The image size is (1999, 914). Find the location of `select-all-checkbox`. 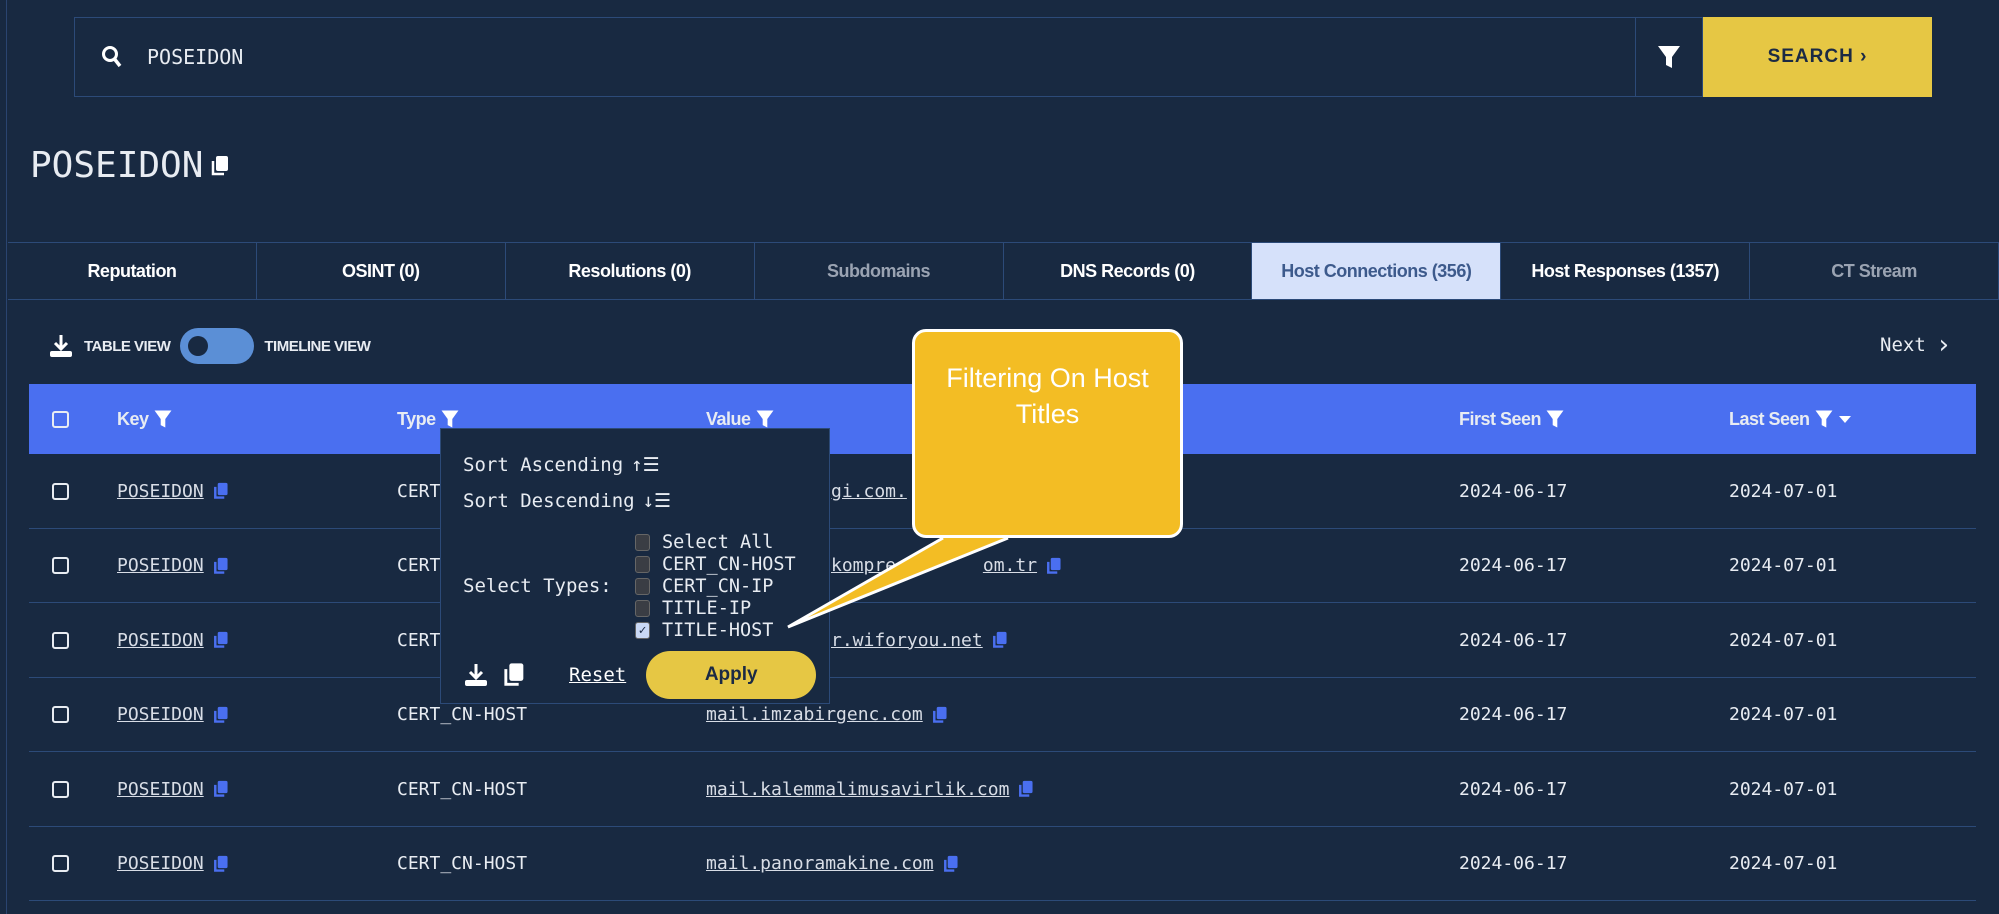

select-all-checkbox is located at coordinates (60, 419).